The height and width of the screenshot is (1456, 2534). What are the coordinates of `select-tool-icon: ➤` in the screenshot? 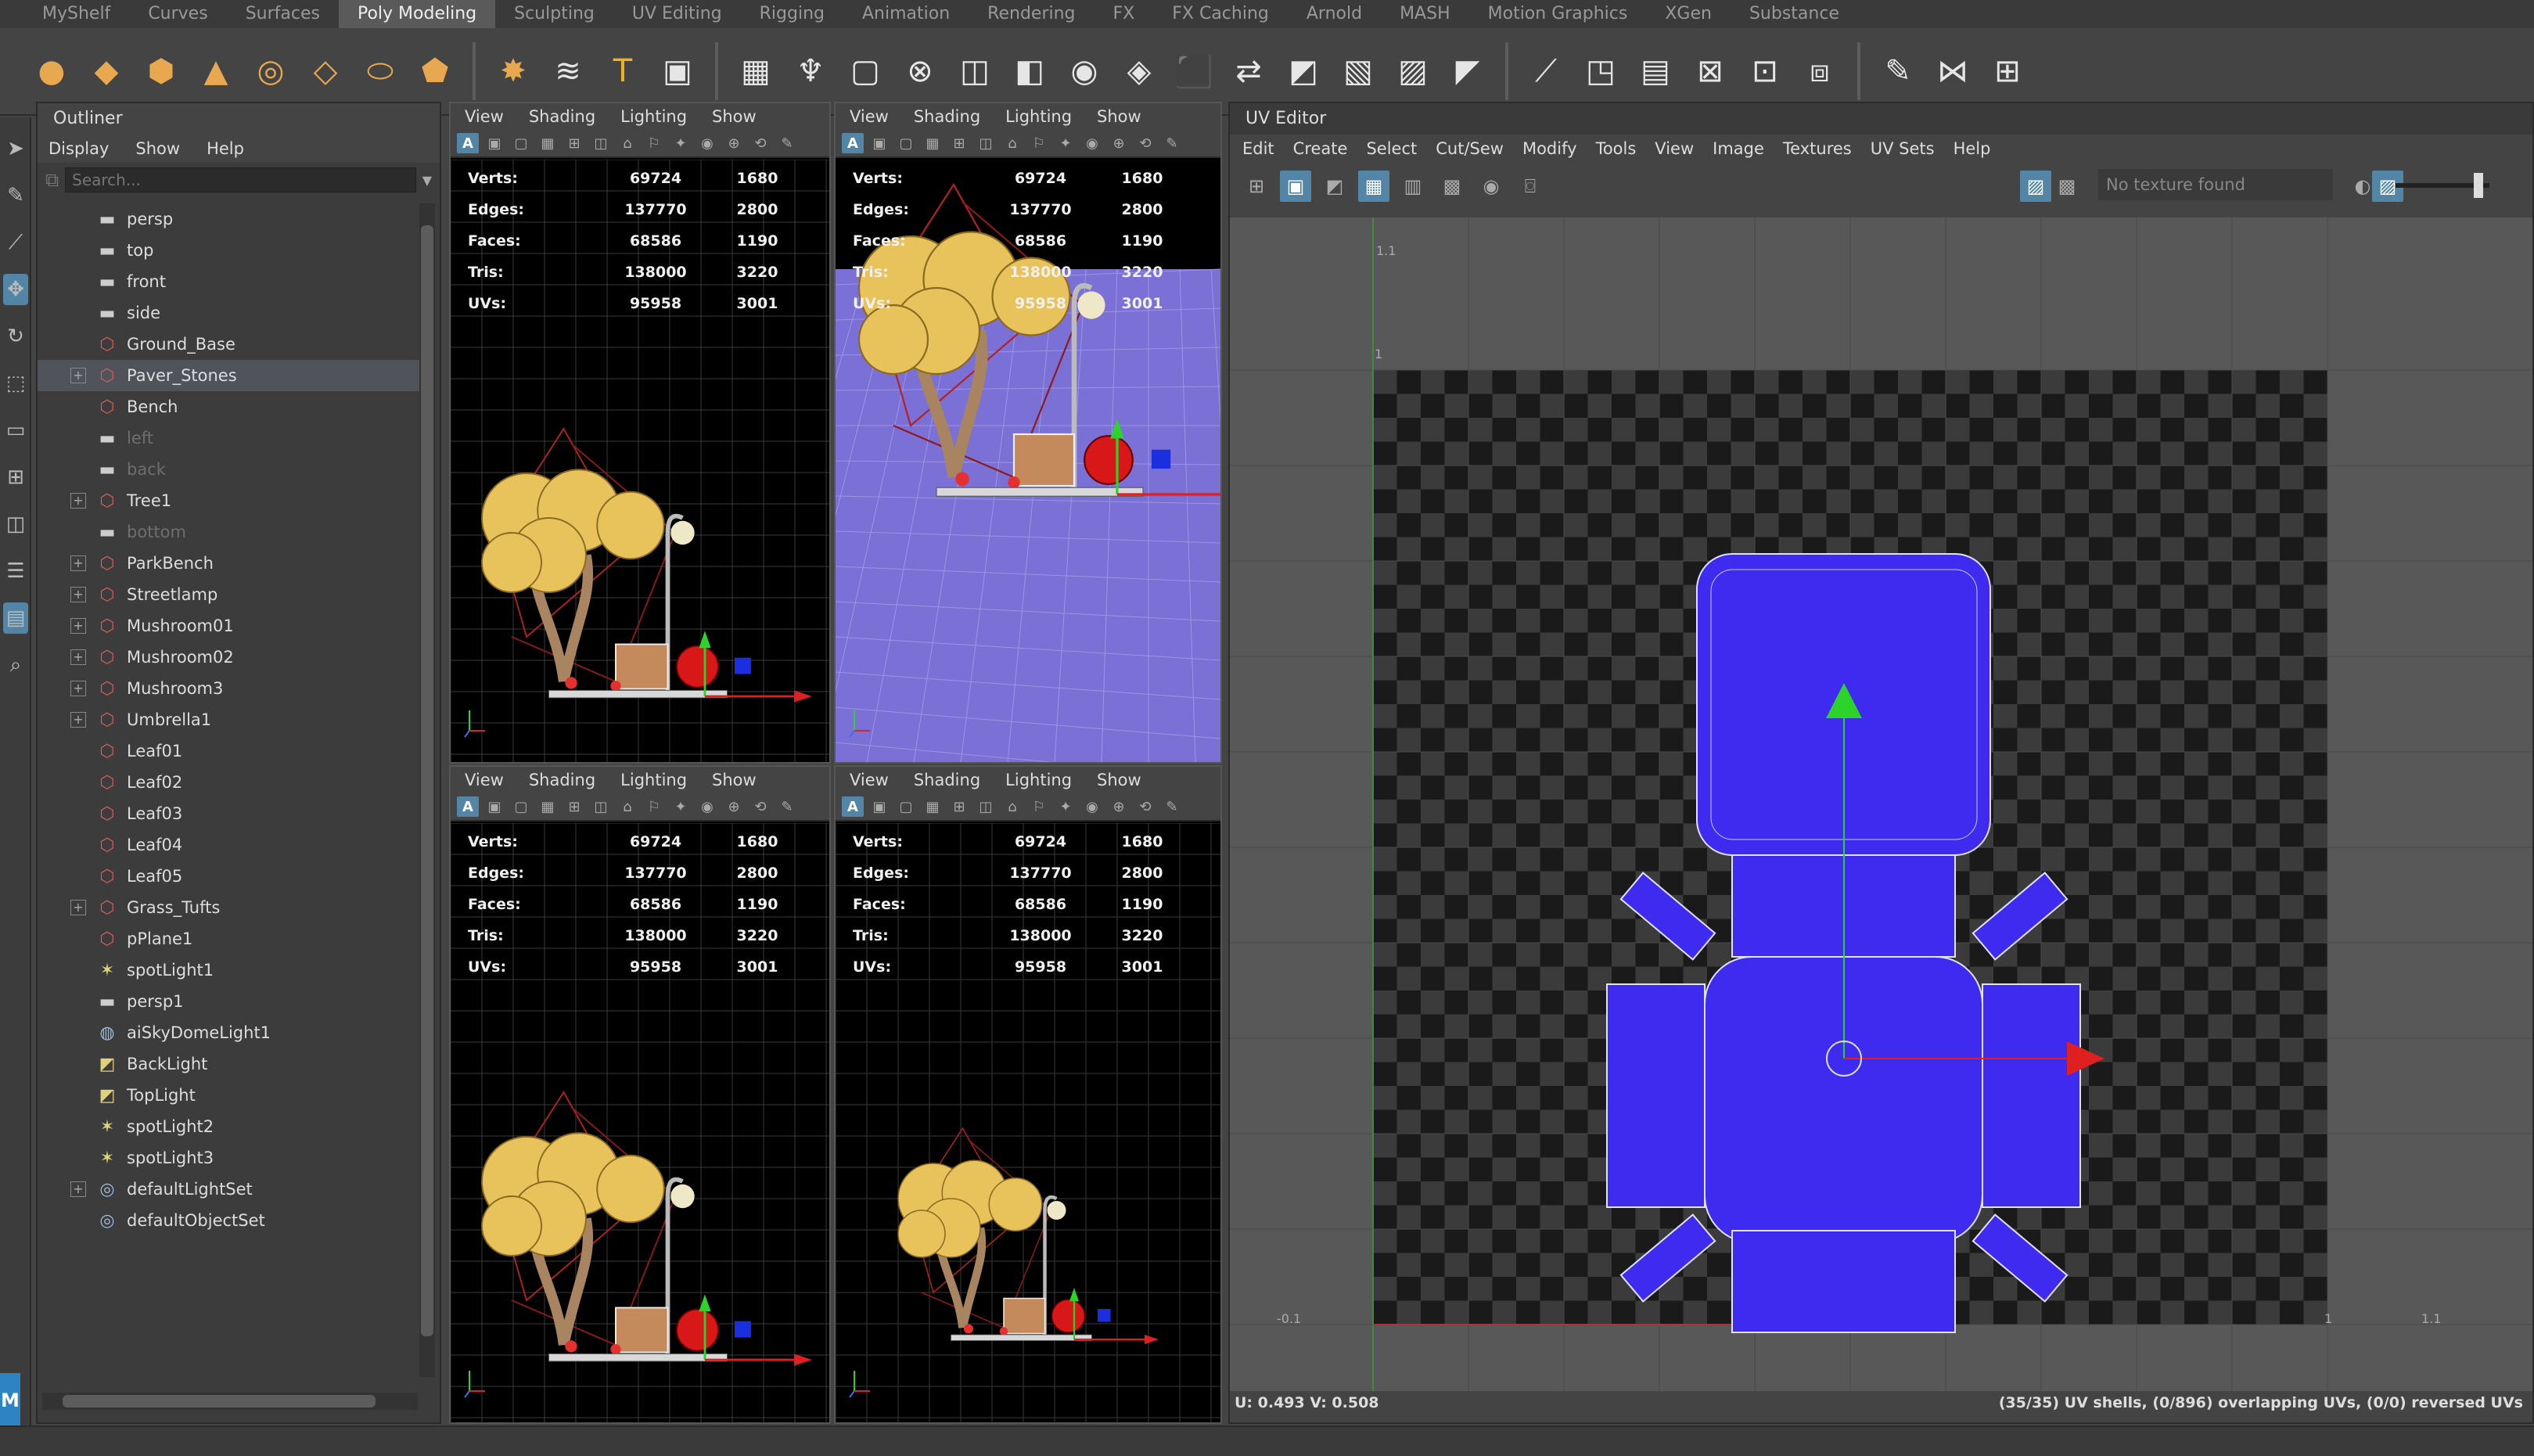 It's located at (16, 148).